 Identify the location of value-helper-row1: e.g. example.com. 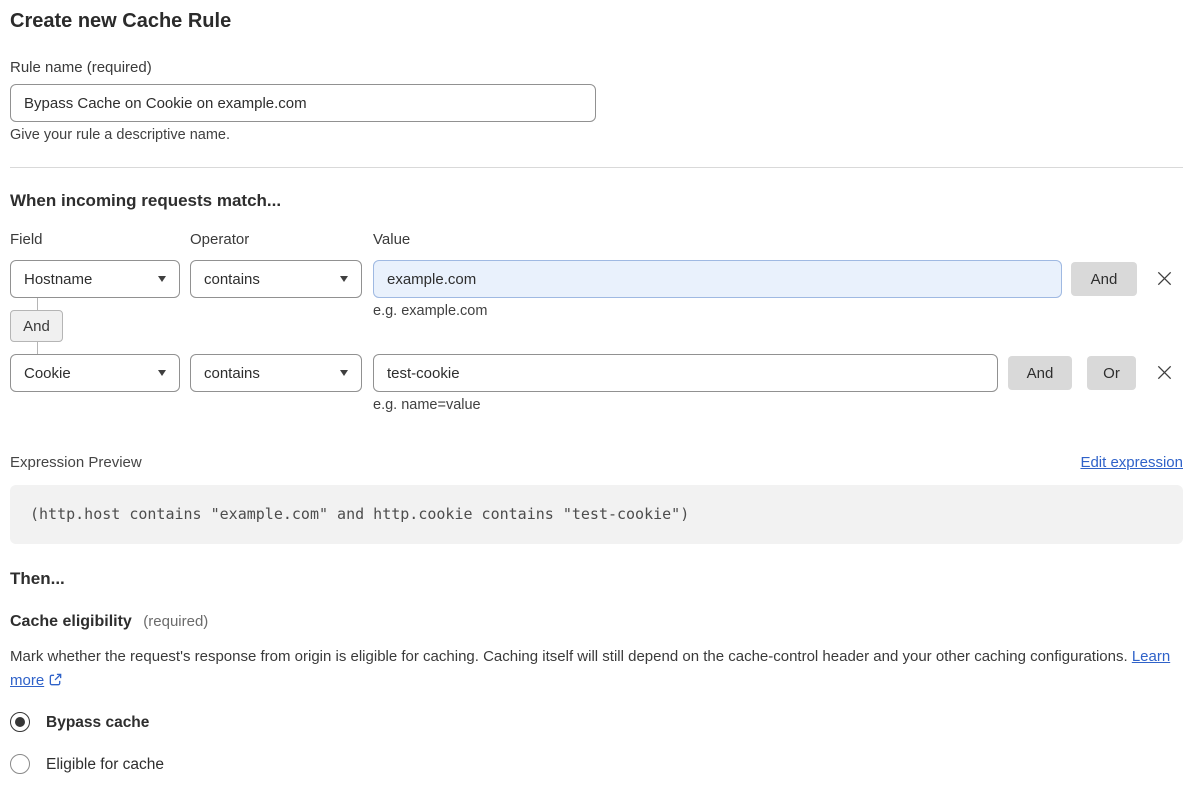
(430, 311).